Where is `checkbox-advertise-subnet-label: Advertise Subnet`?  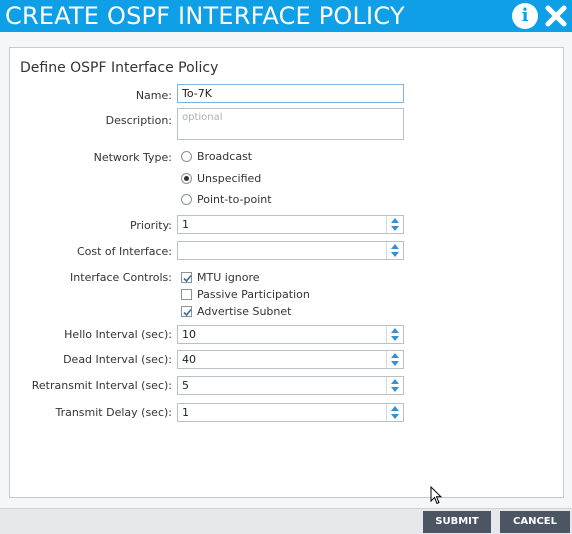 checkbox-advertise-subnet-label: Advertise Subnet is located at coordinates (244, 311).